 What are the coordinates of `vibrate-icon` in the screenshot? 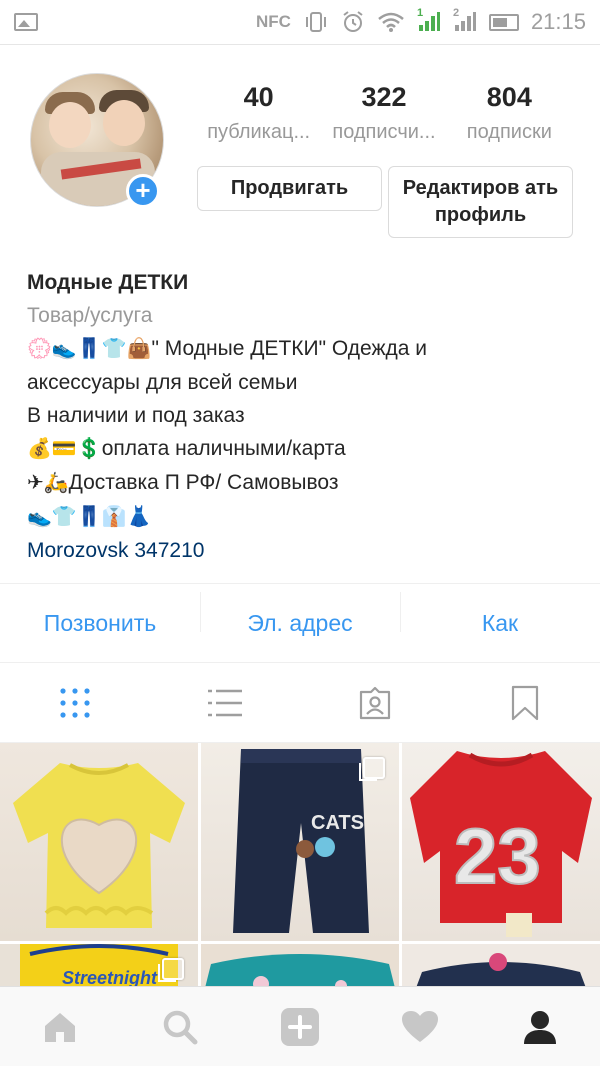 It's located at (315, 22).